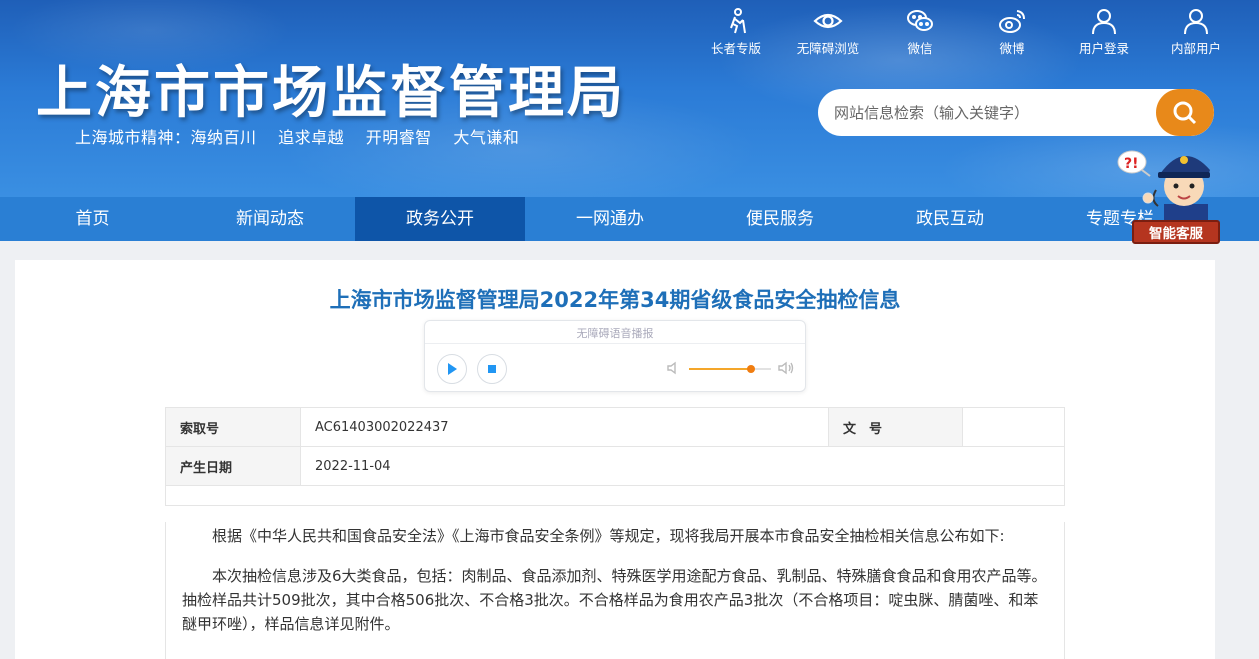 The height and width of the screenshot is (659, 1259). Describe the element at coordinates (828, 31) in the screenshot. I see `accessibility-link: 无障碍浏览` at that location.